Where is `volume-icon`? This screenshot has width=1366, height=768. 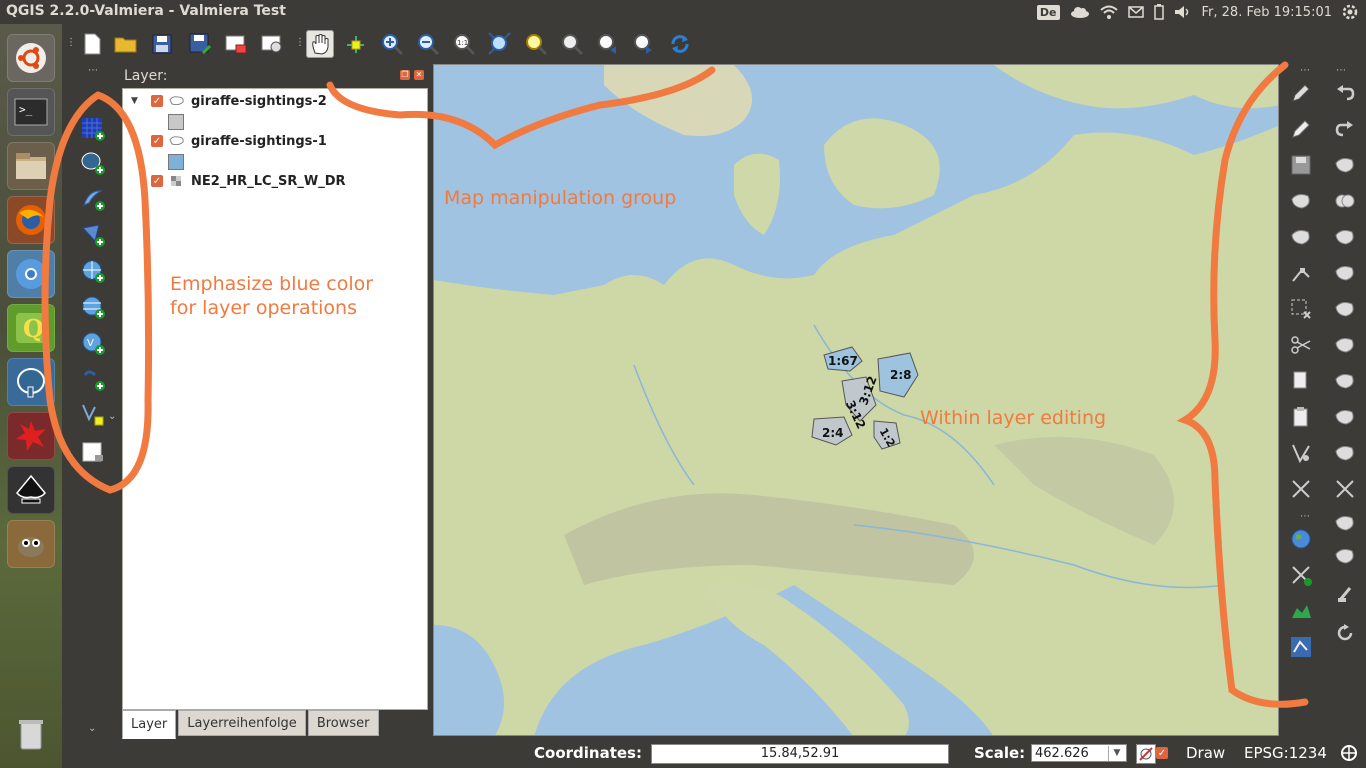 volume-icon is located at coordinates (1183, 12).